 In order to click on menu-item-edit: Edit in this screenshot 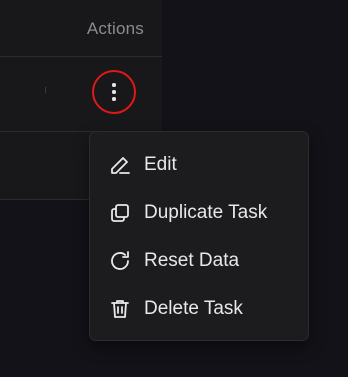, I will do `click(199, 165)`.